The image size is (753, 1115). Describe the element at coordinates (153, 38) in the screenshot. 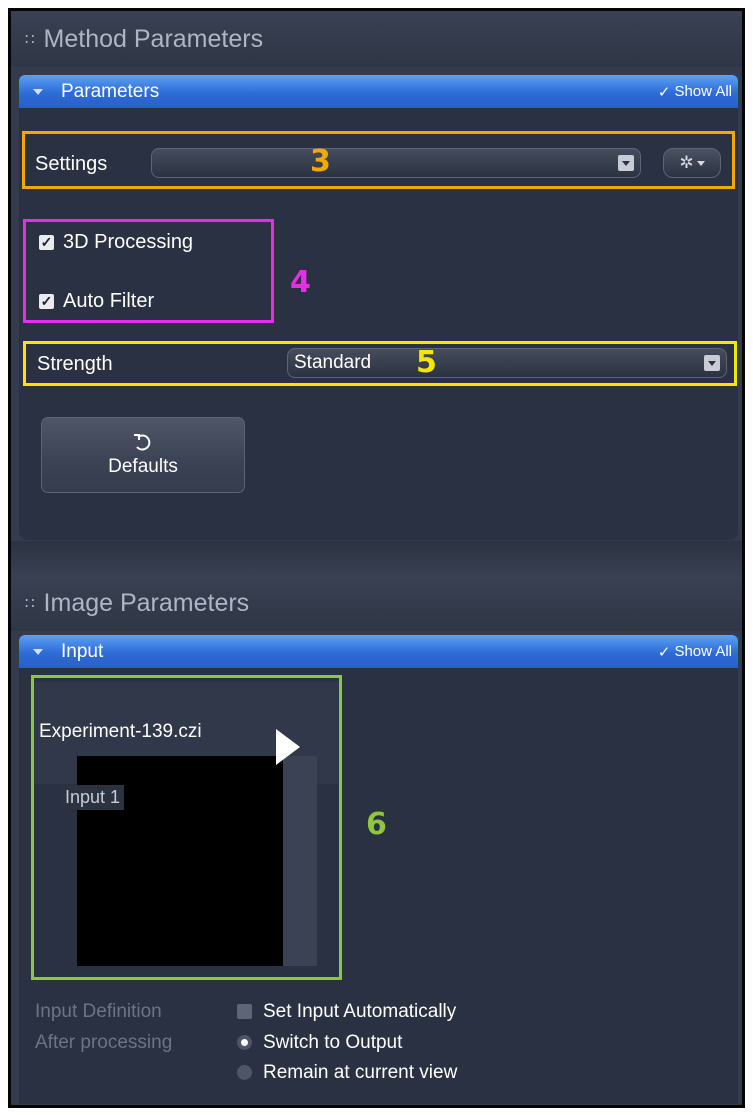

I see `method-parameters-title: Method Parameters` at that location.